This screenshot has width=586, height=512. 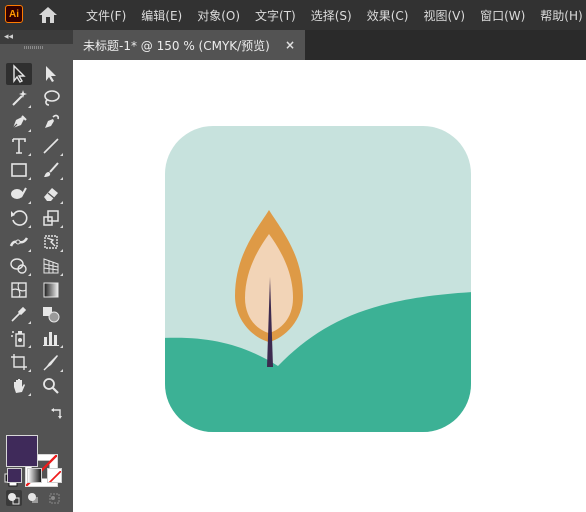 I want to click on perspective-grid-icon, so click(x=51, y=266).